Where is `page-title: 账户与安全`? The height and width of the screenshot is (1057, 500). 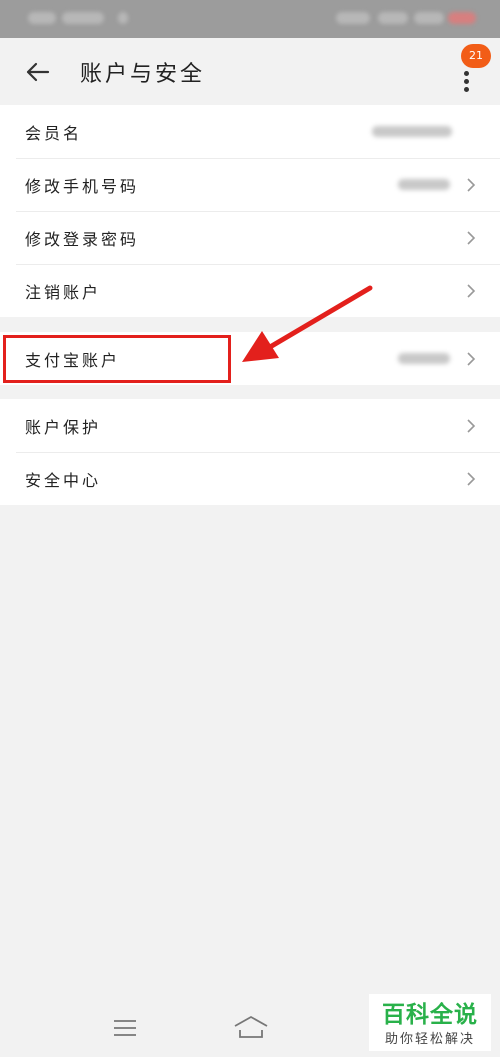 page-title: 账户与安全 is located at coordinates (143, 74).